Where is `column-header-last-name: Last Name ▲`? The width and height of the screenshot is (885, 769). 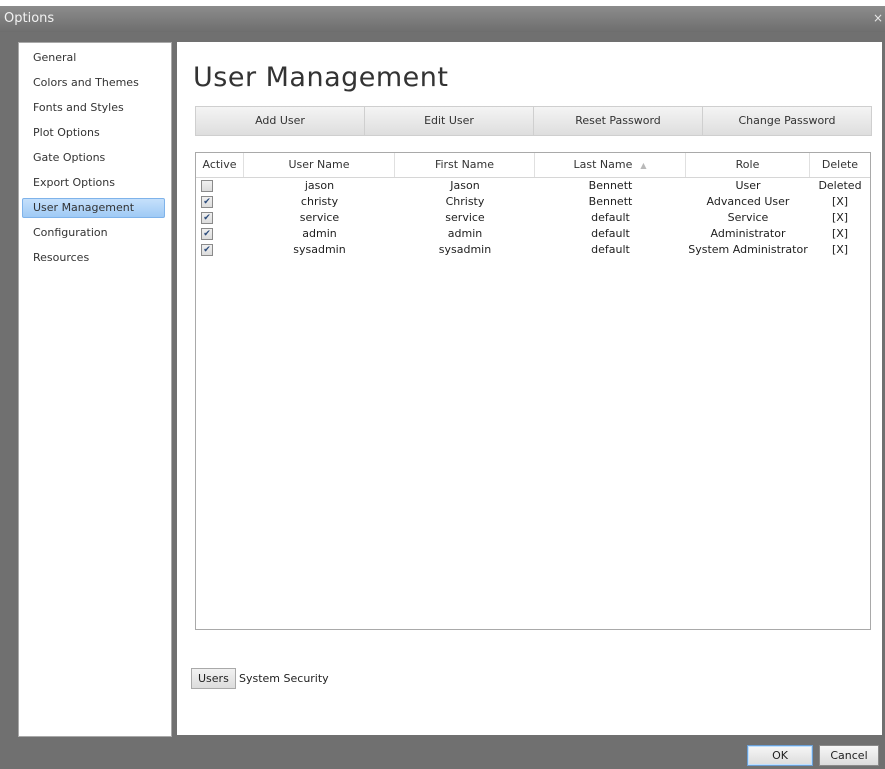
column-header-last-name: Last Name ▲ is located at coordinates (610, 165).